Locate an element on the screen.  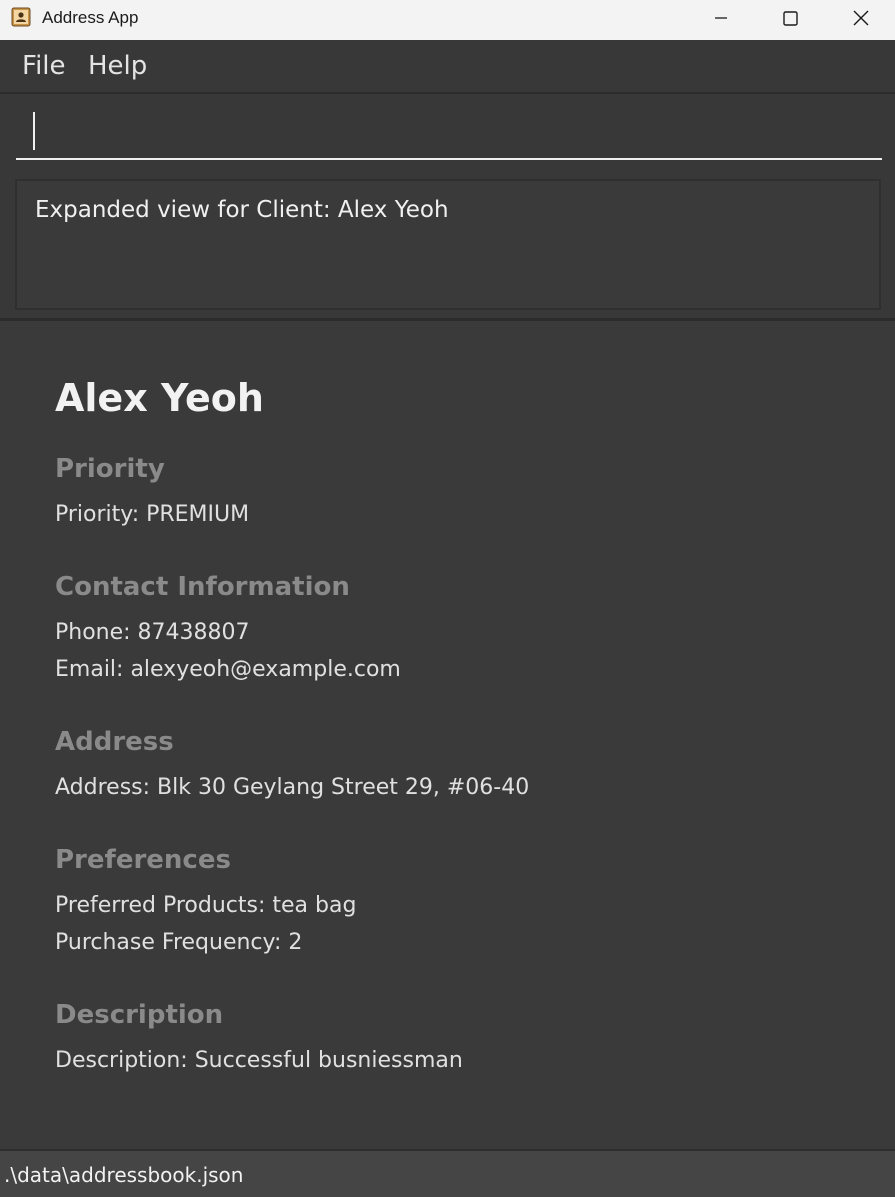
result-message: Expanded view for Client: Alex Yeoh is located at coordinates (242, 210).